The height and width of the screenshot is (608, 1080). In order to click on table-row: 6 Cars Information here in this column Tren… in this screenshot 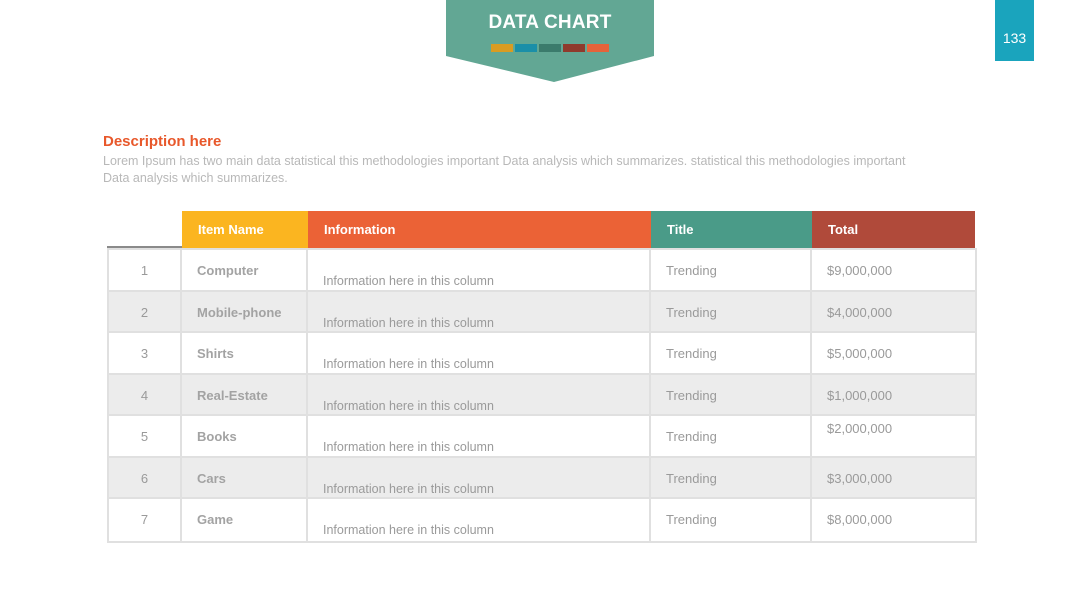, I will do `click(542, 478)`.